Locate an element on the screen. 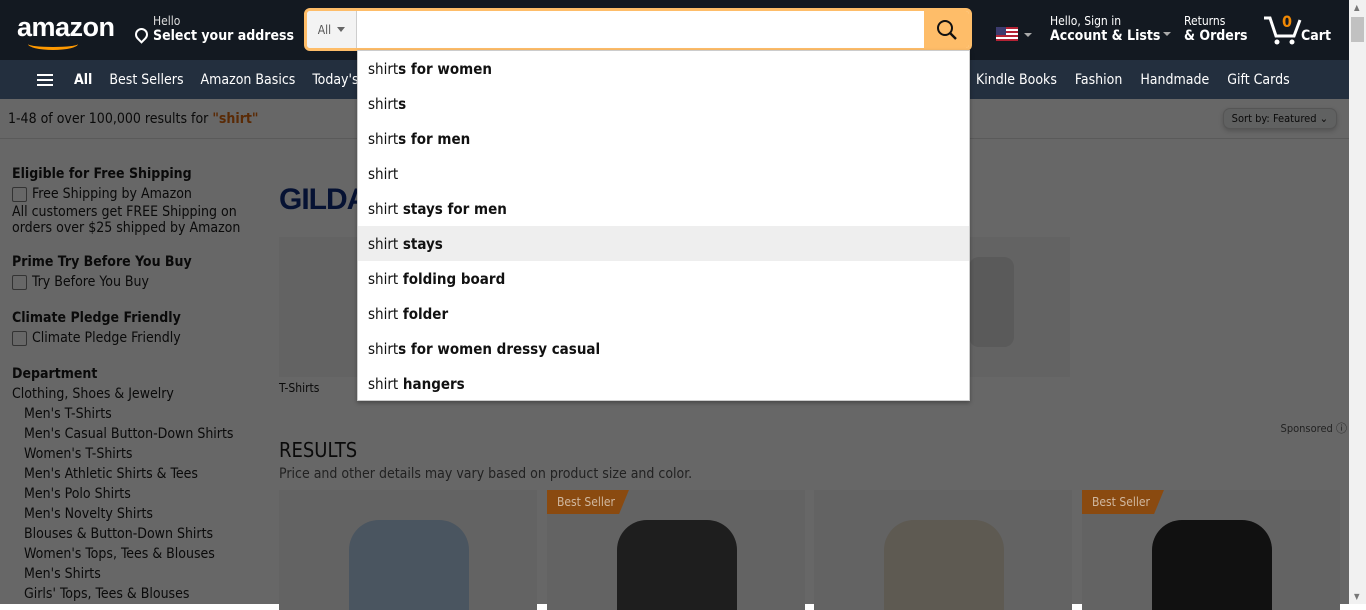  nav-gift-cards: Gift Cards is located at coordinates (1258, 80).